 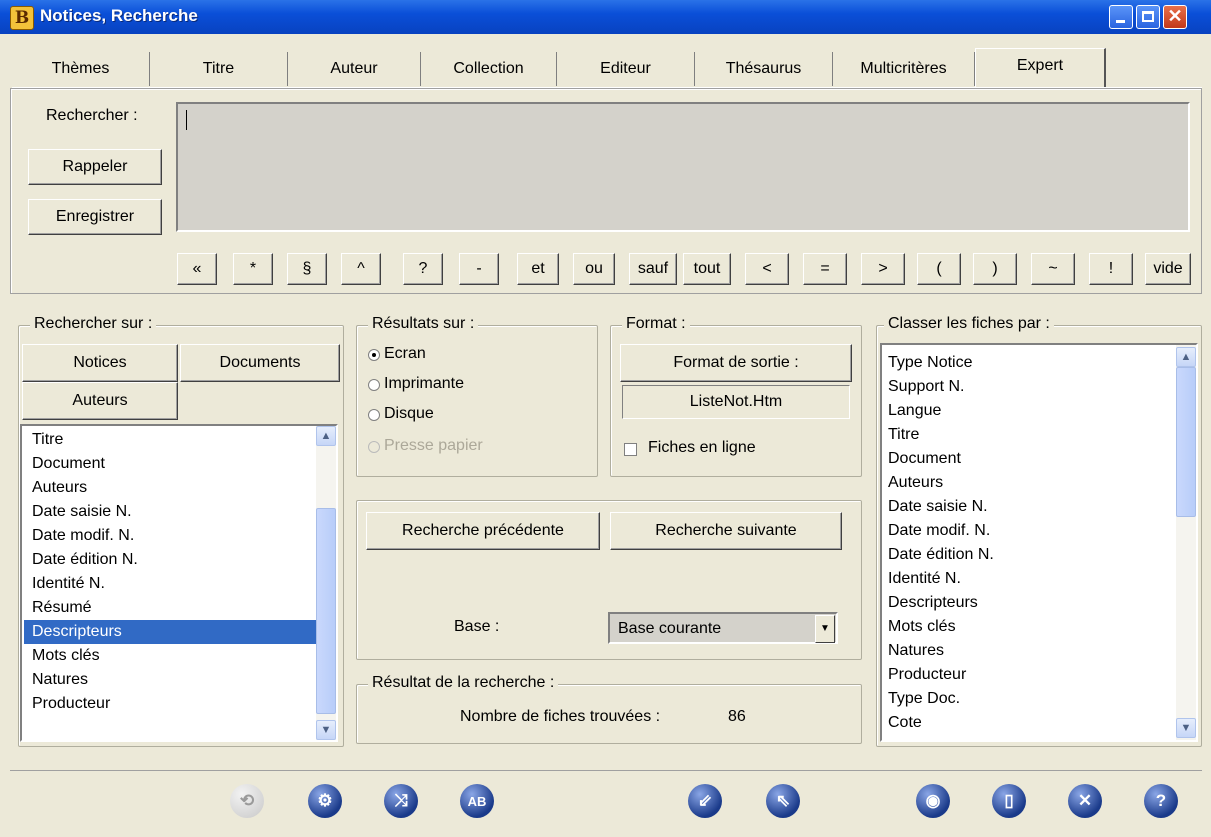 I want to click on radio-disque, so click(x=374, y=415).